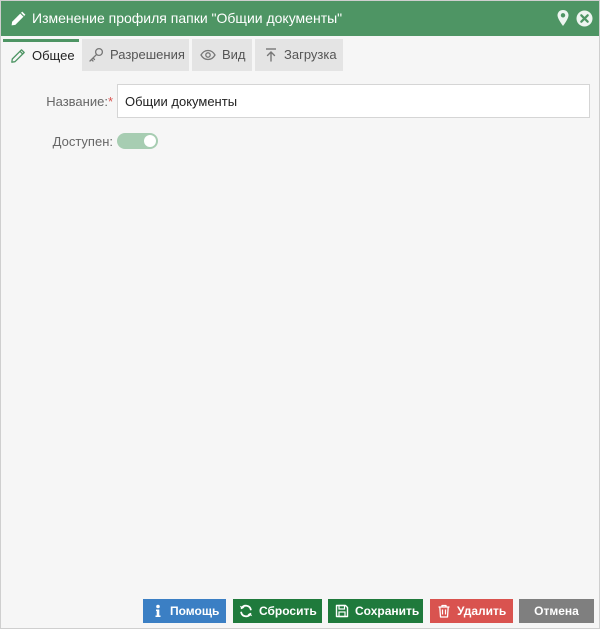 Image resolution: width=600 pixels, height=629 pixels. What do you see at coordinates (246, 611) in the screenshot?
I see `refresh-icon` at bounding box center [246, 611].